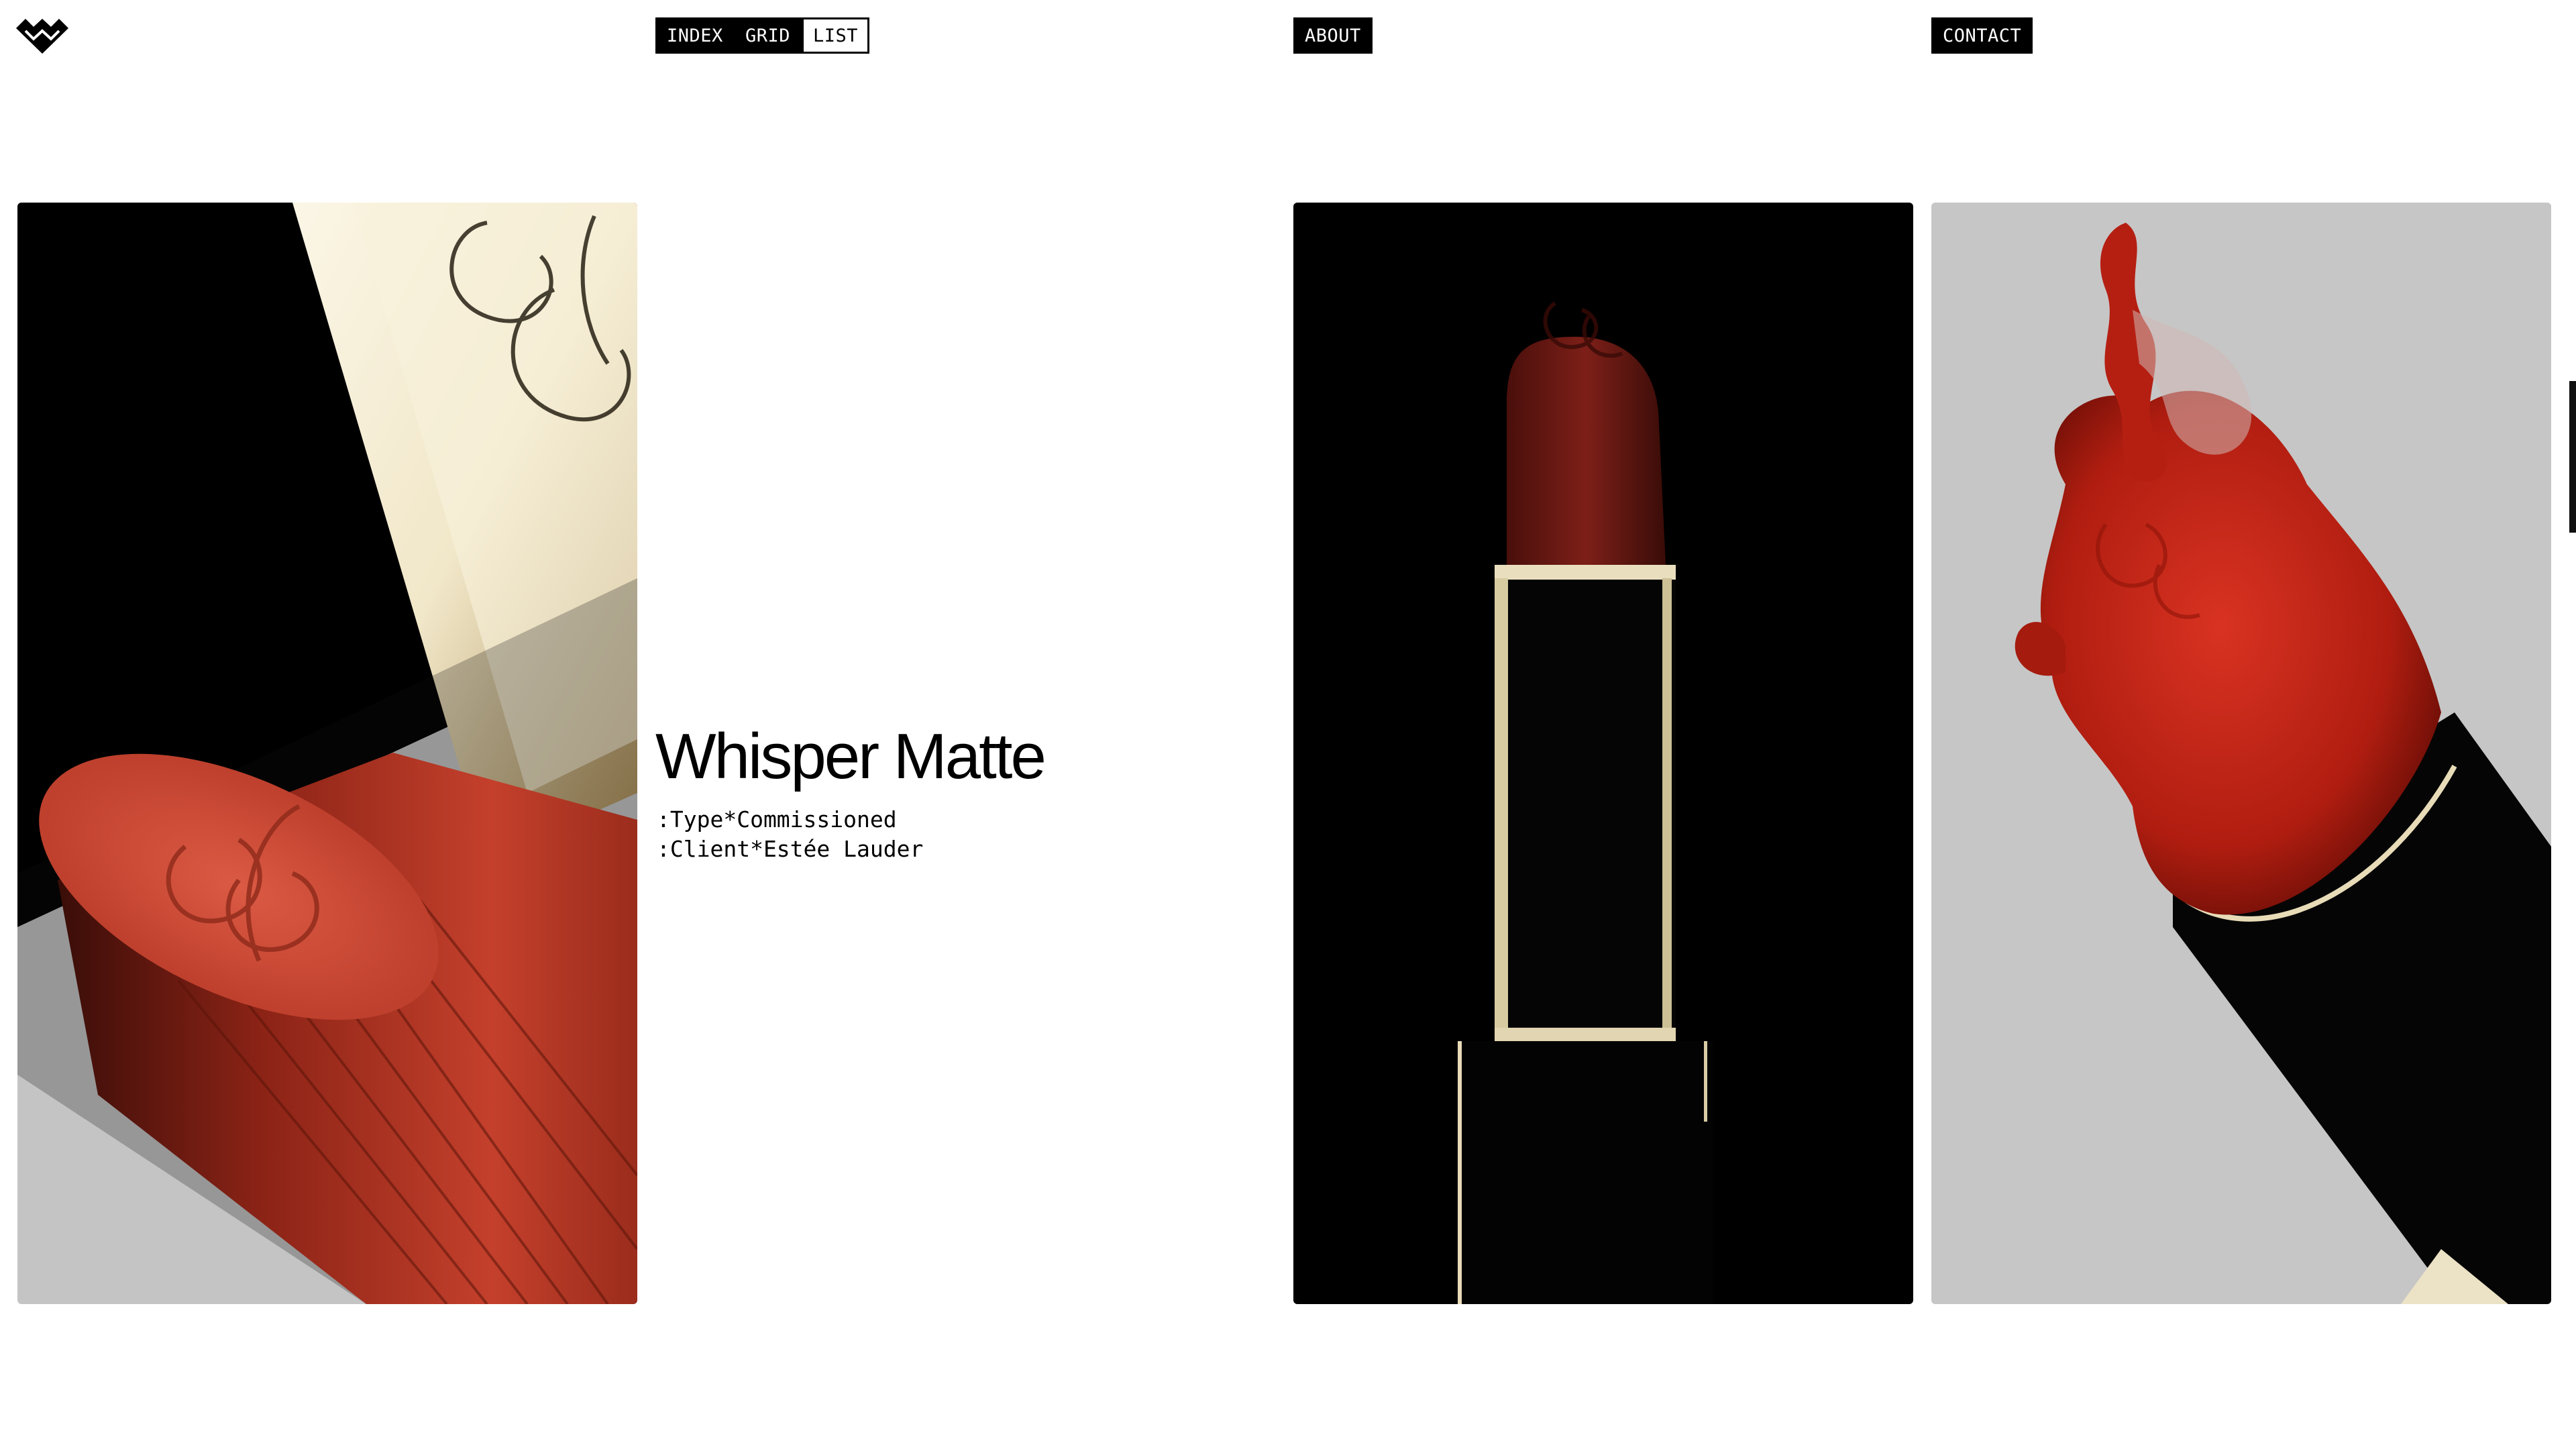  I want to click on nav-grid-button: GRID, so click(768, 35).